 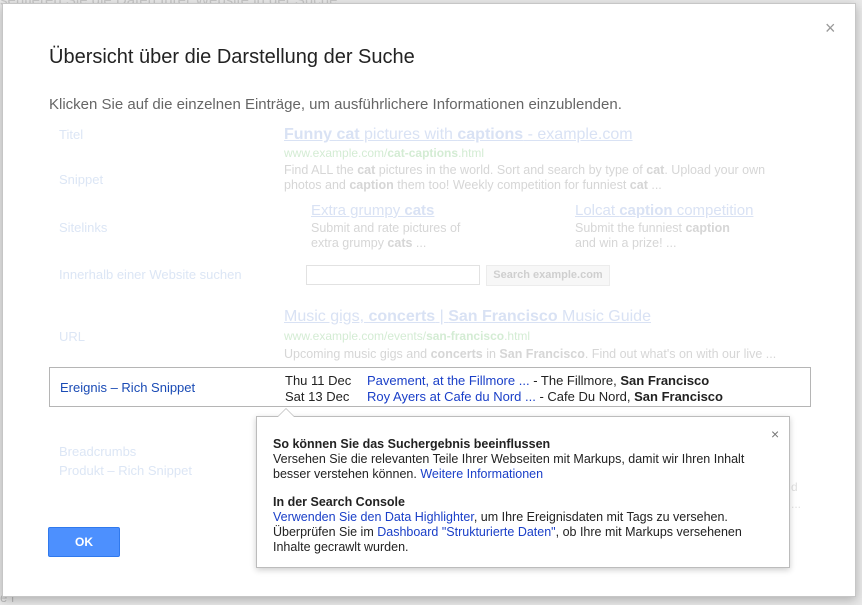 I want to click on label-titel: Titel, so click(x=71, y=134).